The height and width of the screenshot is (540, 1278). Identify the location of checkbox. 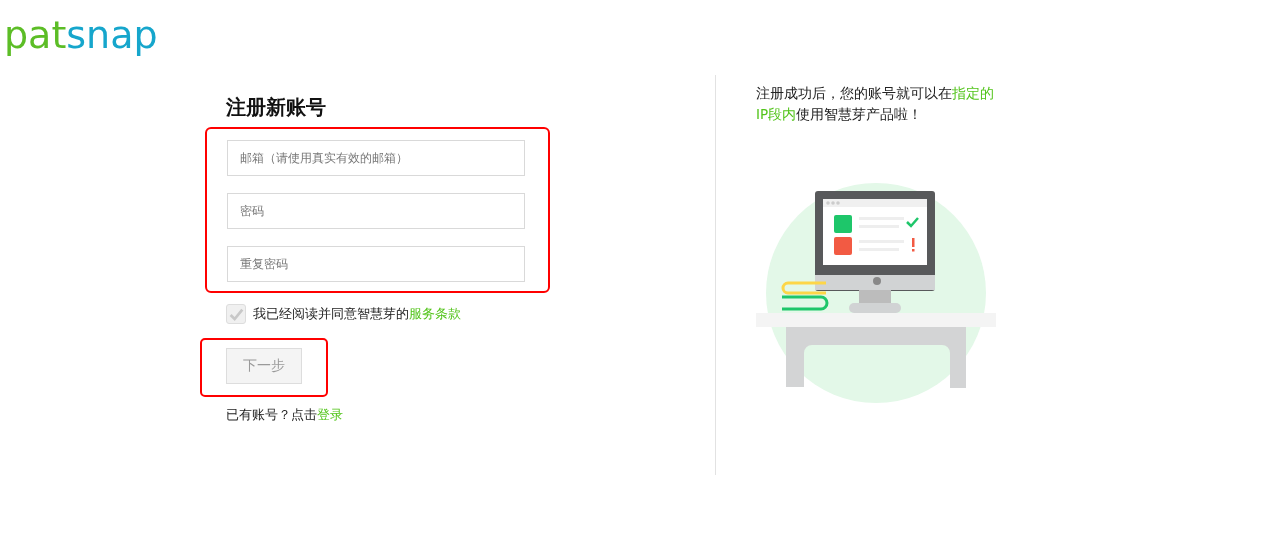
(236, 314).